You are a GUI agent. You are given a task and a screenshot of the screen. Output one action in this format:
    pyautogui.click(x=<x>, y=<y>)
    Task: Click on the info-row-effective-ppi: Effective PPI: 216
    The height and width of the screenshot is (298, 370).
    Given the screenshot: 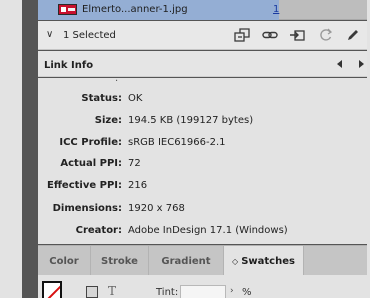 What is the action you would take?
    pyautogui.click(x=202, y=186)
    